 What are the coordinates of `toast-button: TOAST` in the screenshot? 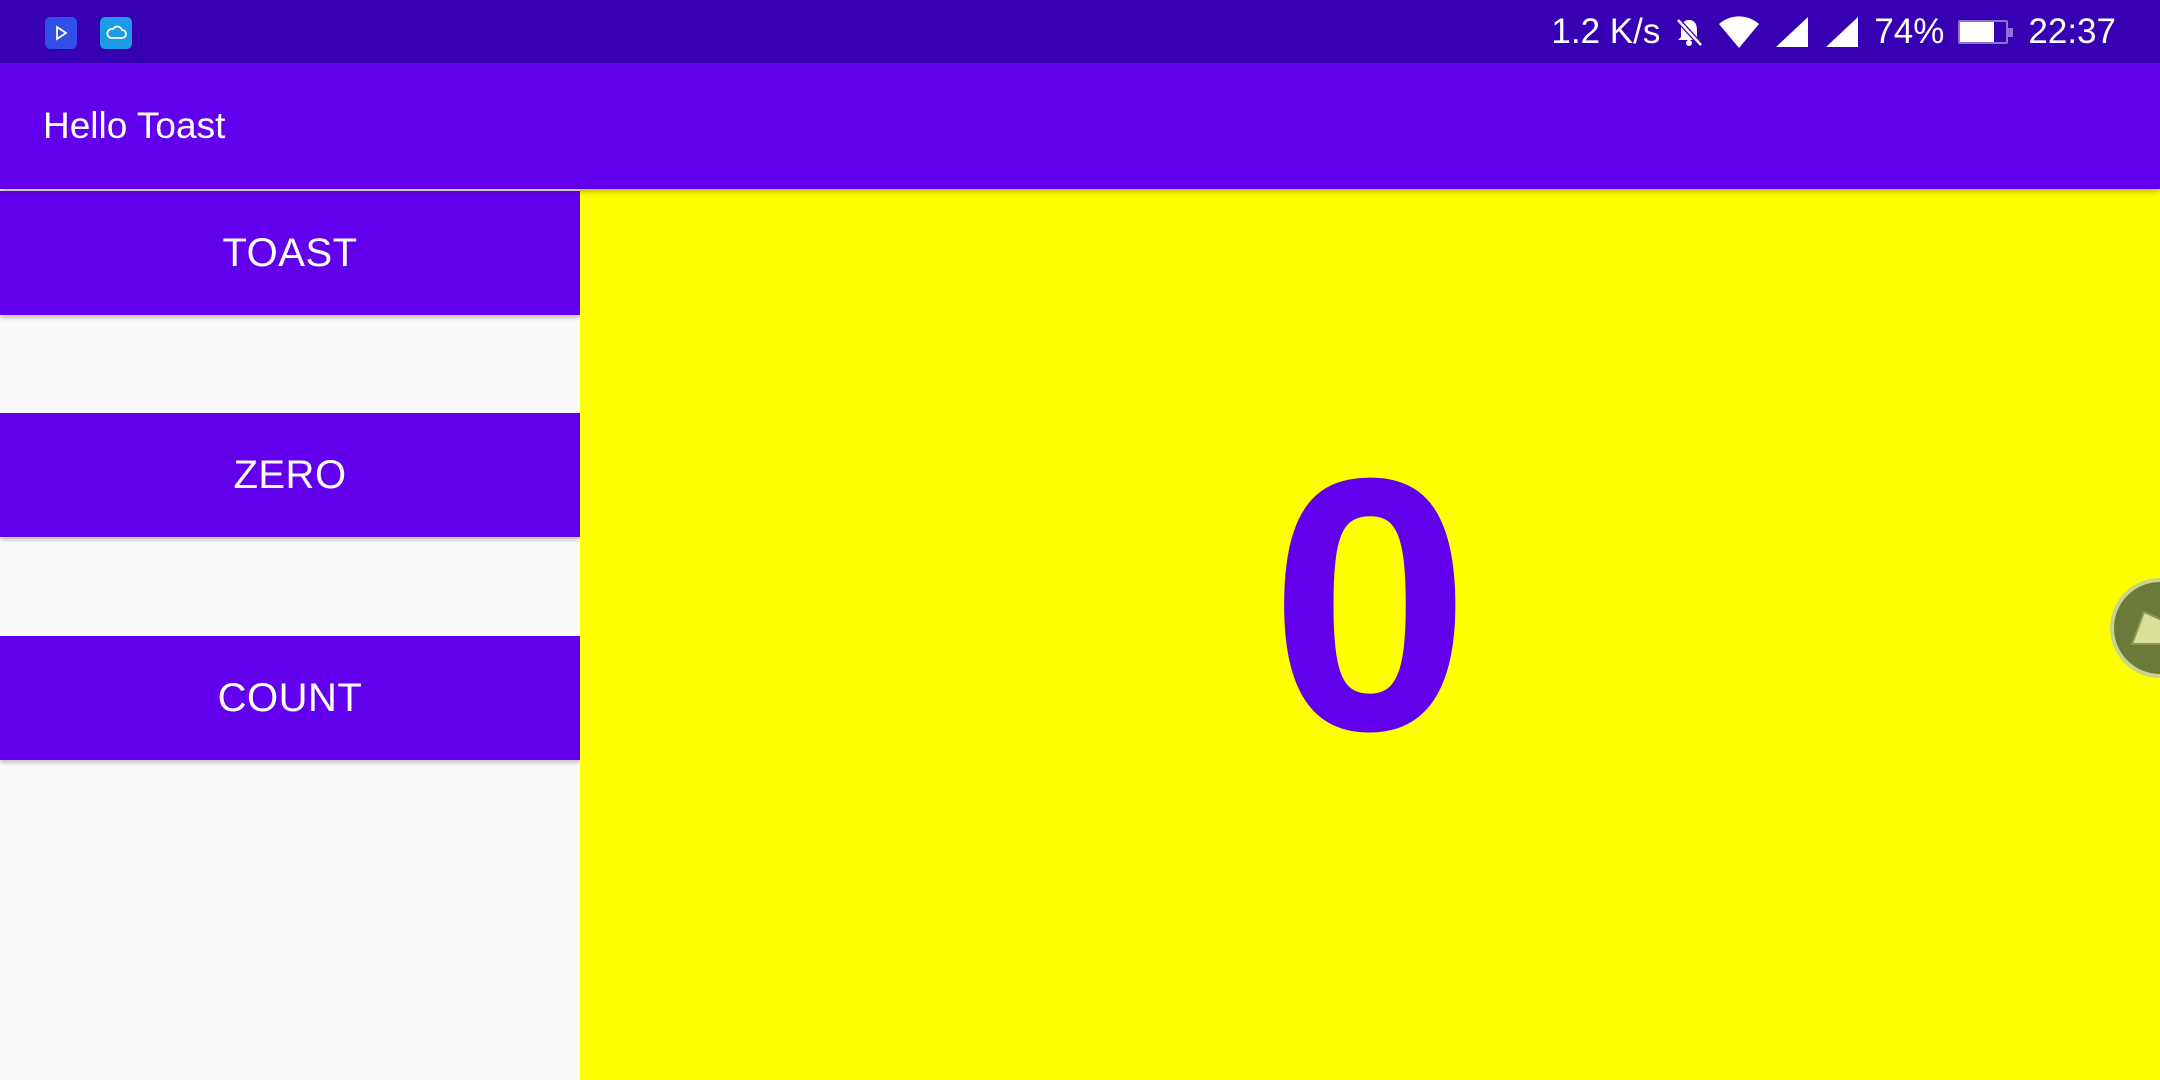 It's located at (290, 253).